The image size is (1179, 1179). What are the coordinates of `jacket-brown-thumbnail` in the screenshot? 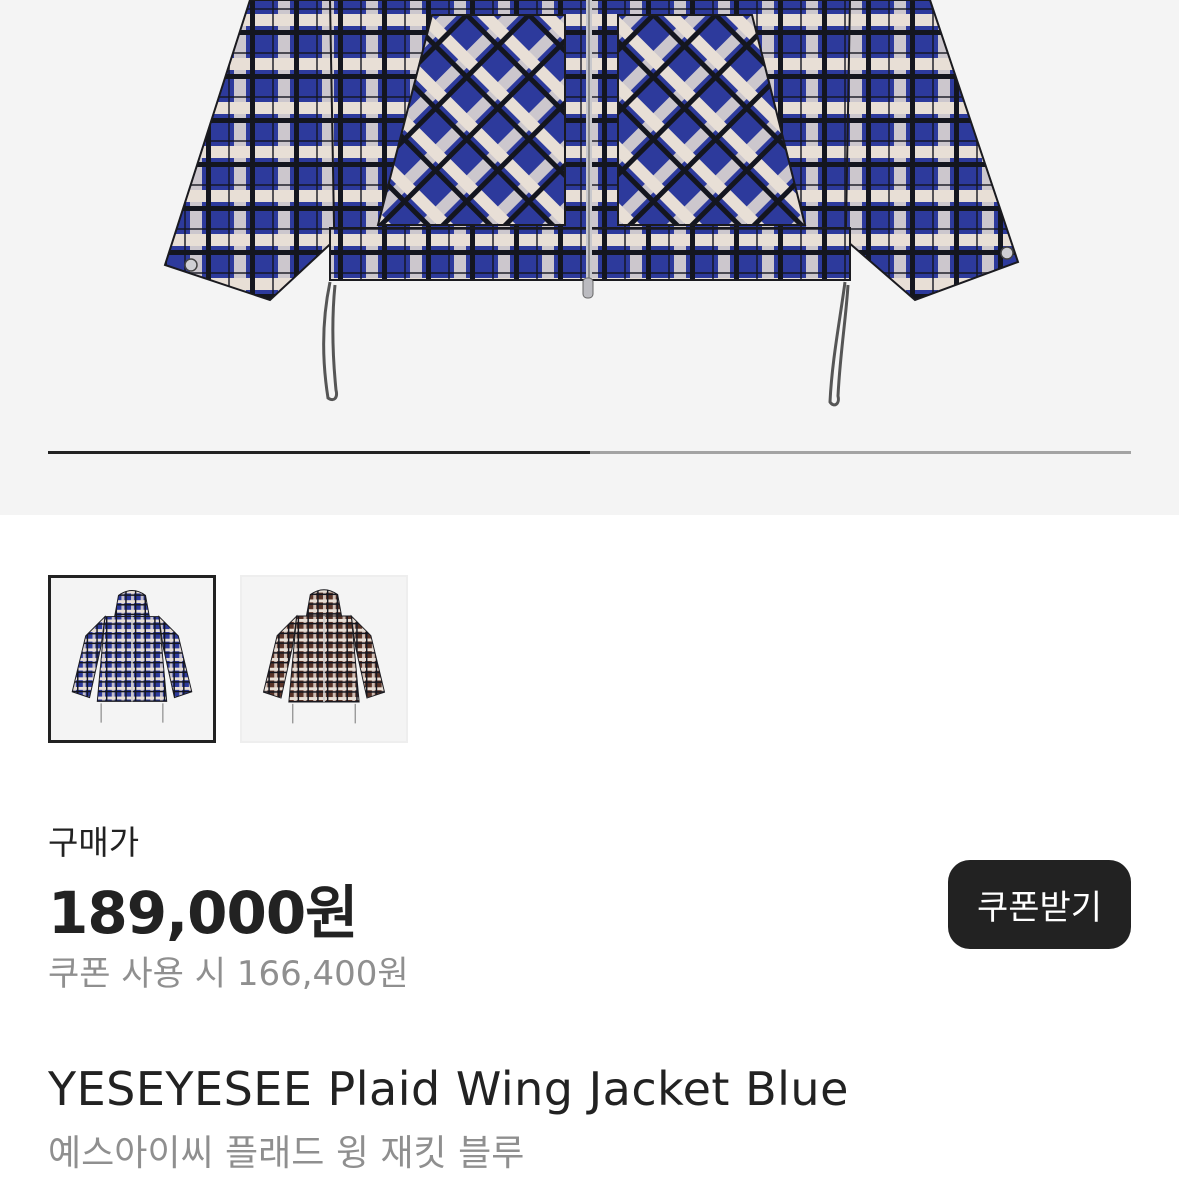 It's located at (324, 656).